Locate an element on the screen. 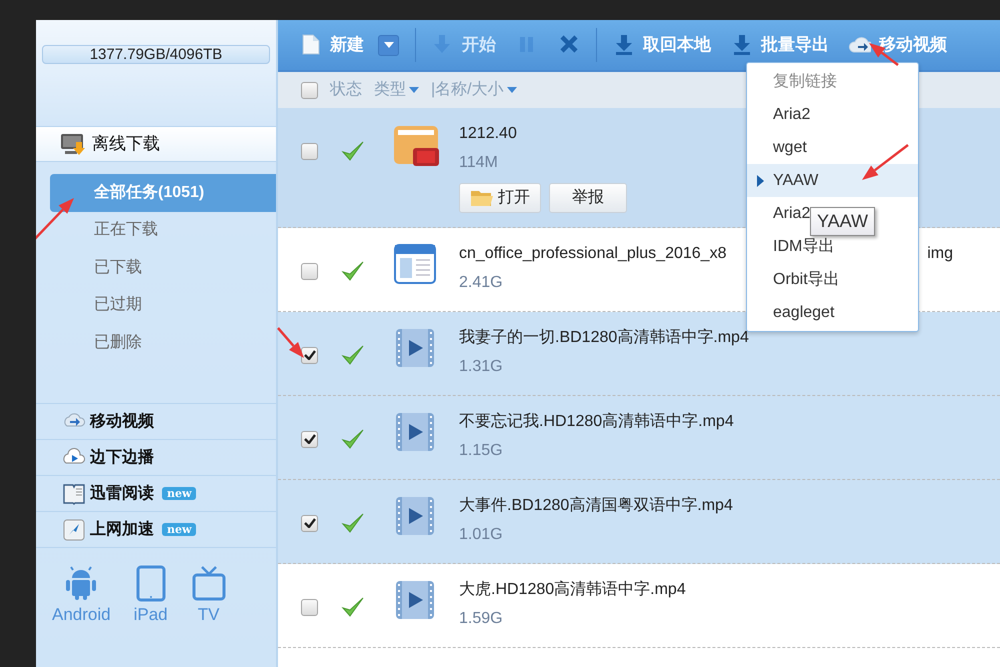 This screenshot has width=1000, height=667. sidebar-link: 上网加速 new is located at coordinates (156, 530).